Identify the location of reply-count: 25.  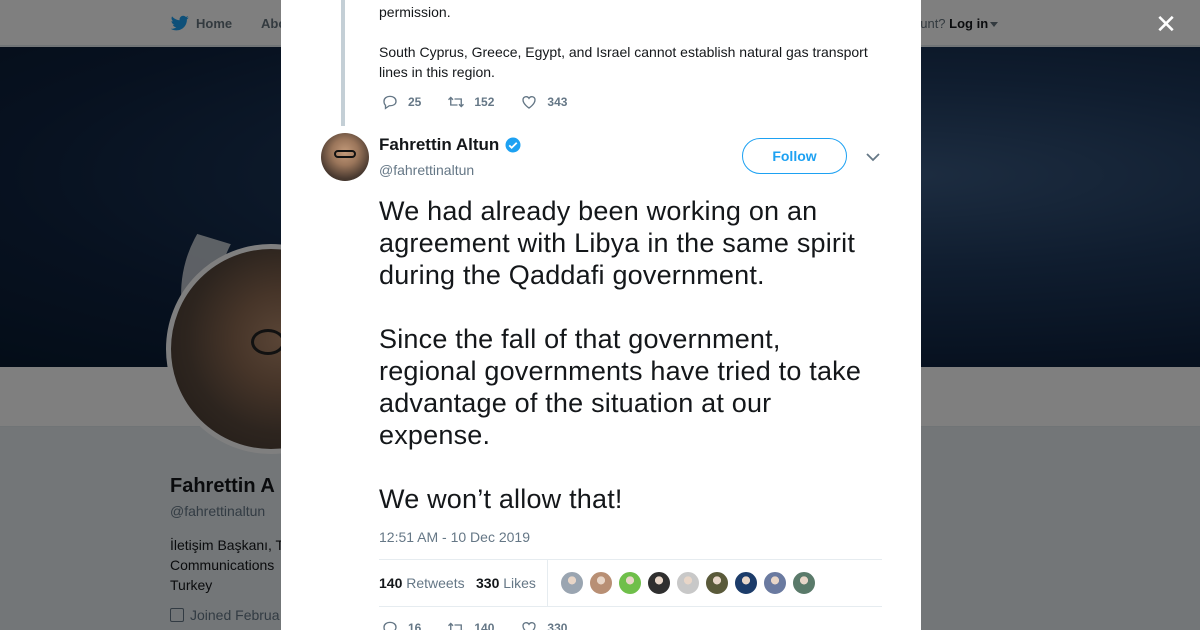
(415, 102).